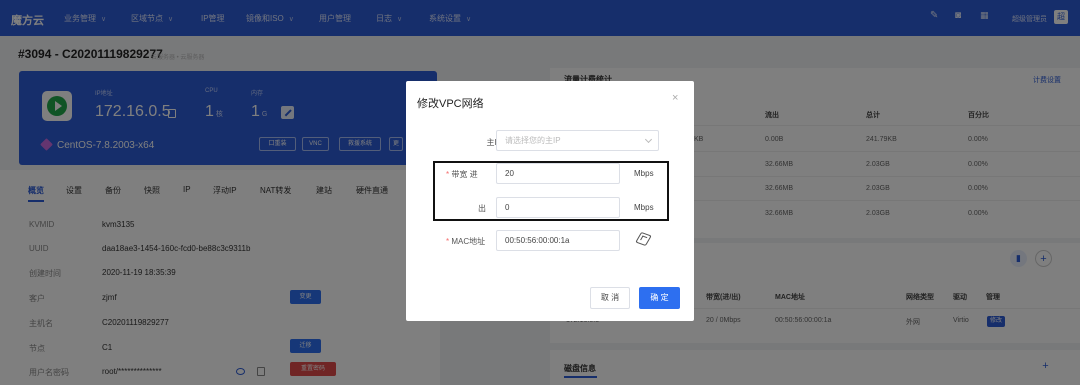 This screenshot has height=385, width=1080. I want to click on bandwidth-out-label: 出, so click(482, 208).